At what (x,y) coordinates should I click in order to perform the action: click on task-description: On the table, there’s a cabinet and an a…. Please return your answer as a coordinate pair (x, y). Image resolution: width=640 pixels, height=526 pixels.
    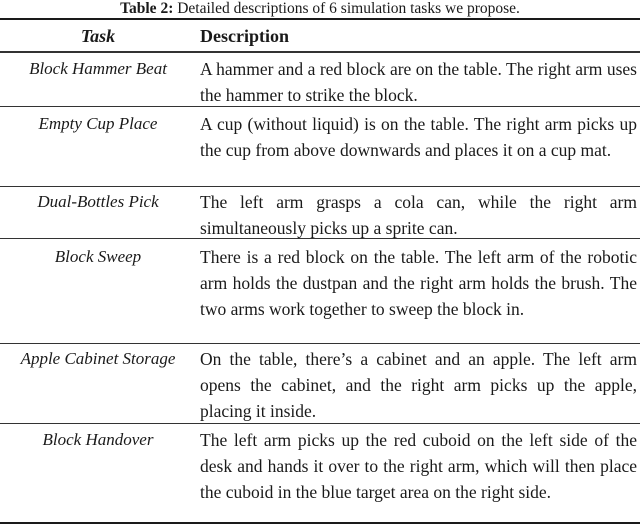
    Looking at the image, I should click on (418, 385).